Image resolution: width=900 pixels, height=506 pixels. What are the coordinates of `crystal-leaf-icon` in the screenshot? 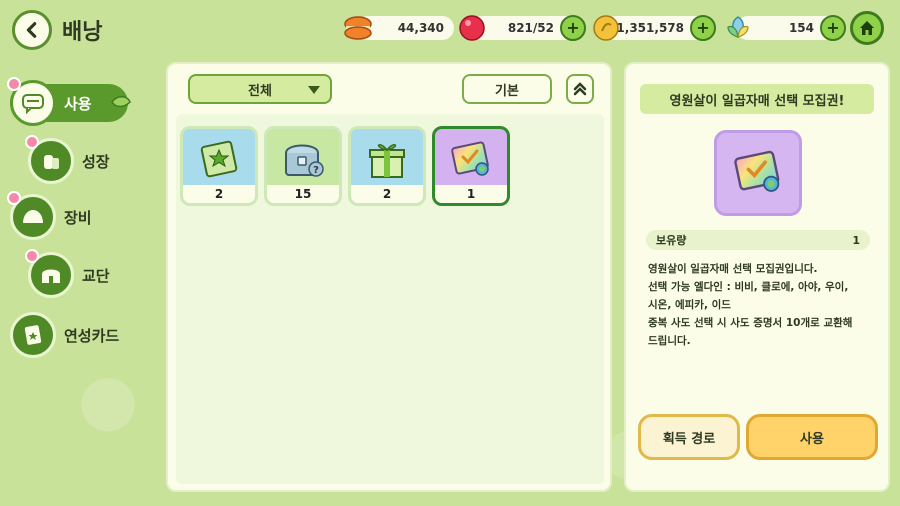 It's located at (738, 28).